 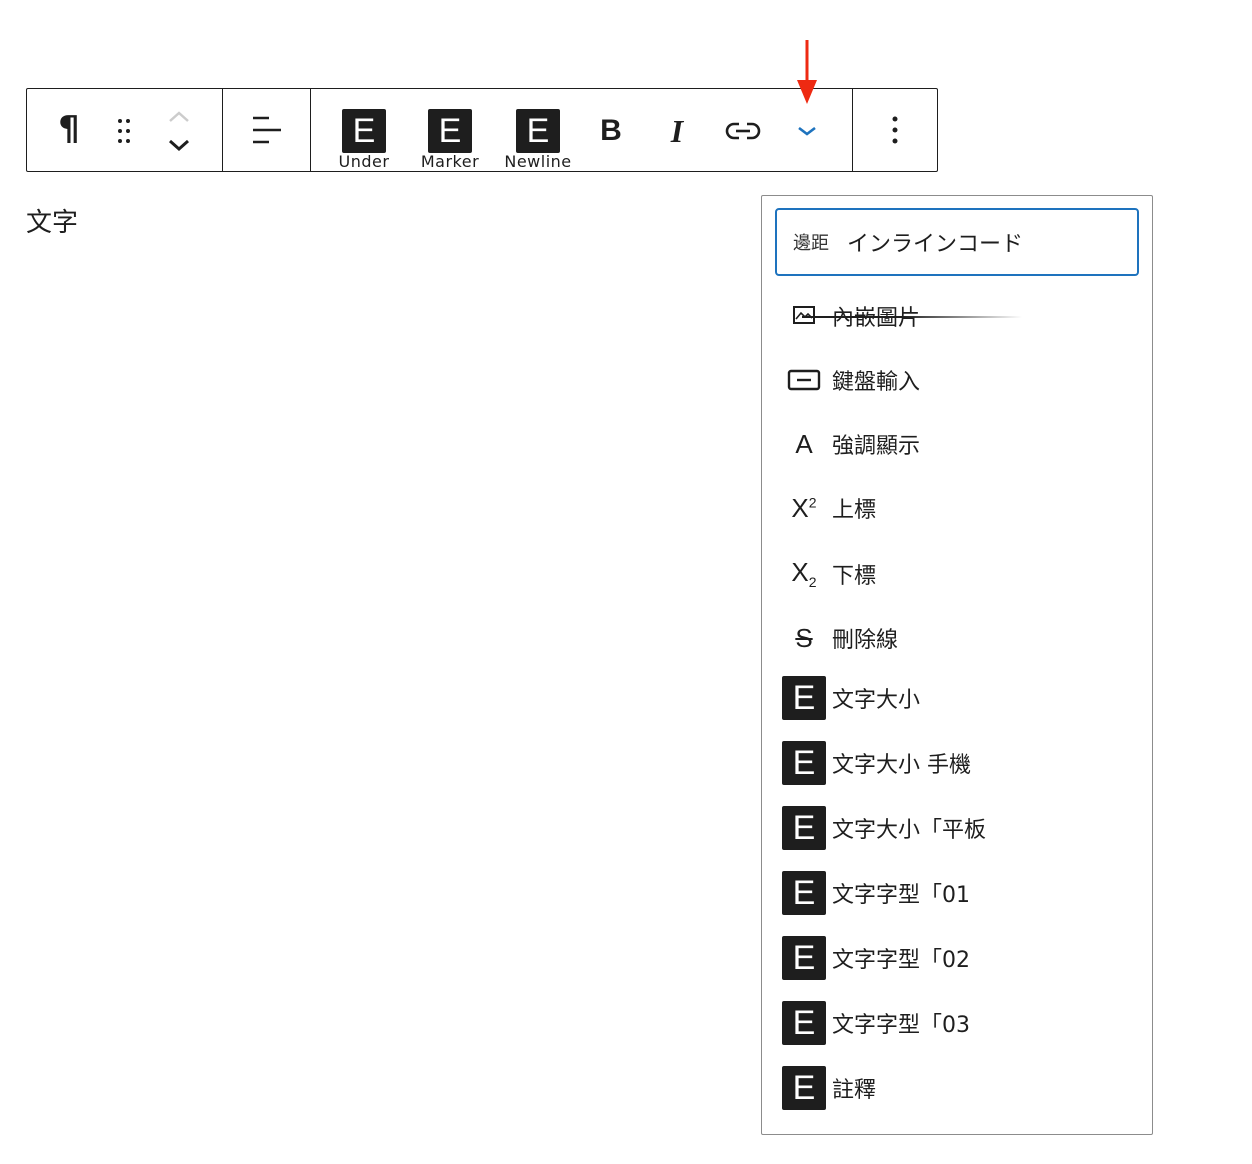 I want to click on menu-item-font-family-02: E 文字字型「02, so click(x=958, y=958).